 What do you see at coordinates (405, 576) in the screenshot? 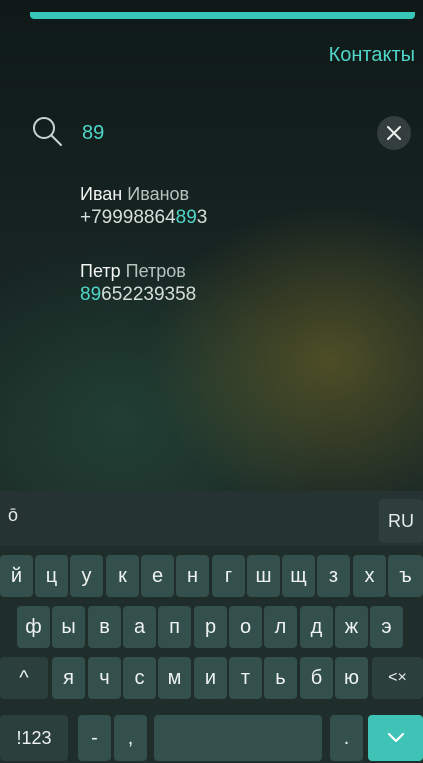
I see `key-row1-11: ъ` at bounding box center [405, 576].